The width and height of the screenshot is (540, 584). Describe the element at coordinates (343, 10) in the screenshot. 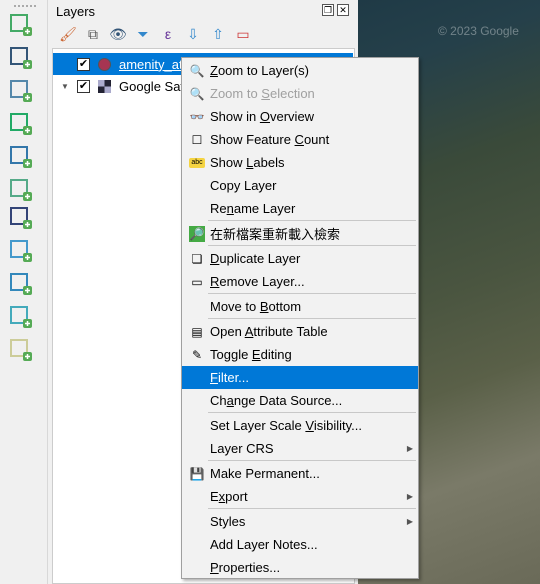

I see `close-icon: ✕` at that location.